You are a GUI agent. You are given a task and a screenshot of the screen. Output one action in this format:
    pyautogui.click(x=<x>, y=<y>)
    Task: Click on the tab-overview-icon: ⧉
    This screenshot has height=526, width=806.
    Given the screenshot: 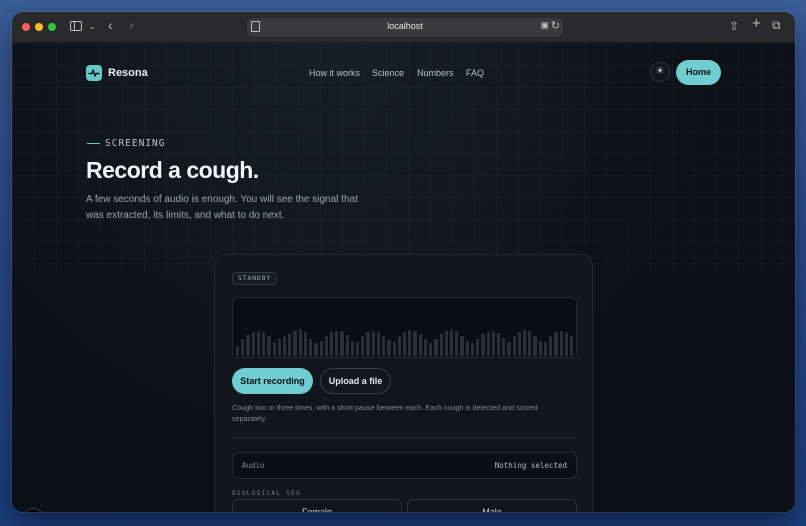 What is the action you would take?
    pyautogui.click(x=776, y=25)
    